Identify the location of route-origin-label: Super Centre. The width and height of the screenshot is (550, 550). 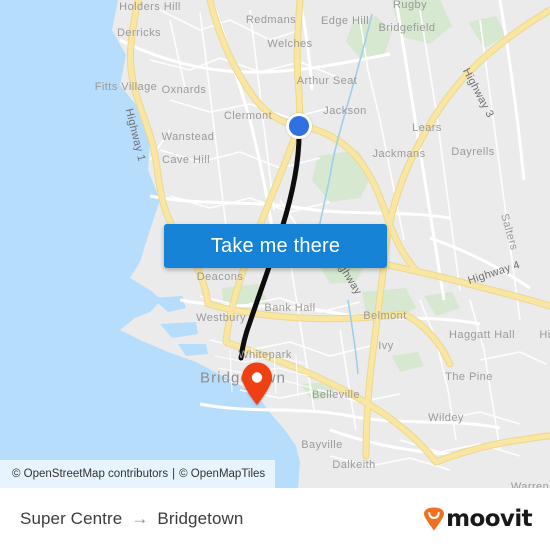
(71, 518).